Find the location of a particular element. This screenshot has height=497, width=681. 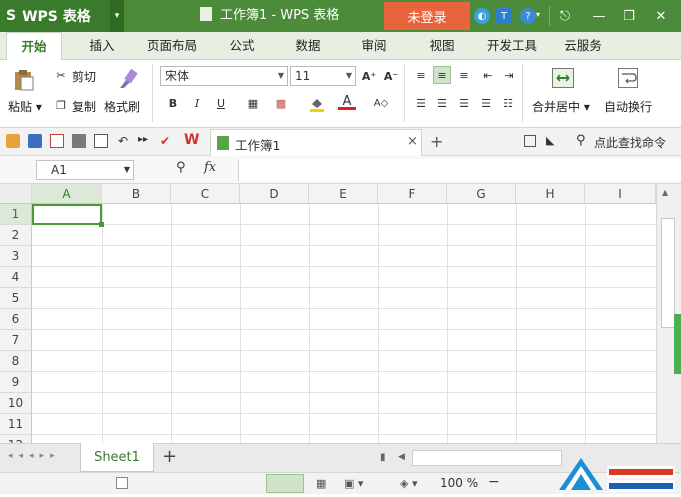

scroll-left-icon: ◀ is located at coordinates (401, 457).